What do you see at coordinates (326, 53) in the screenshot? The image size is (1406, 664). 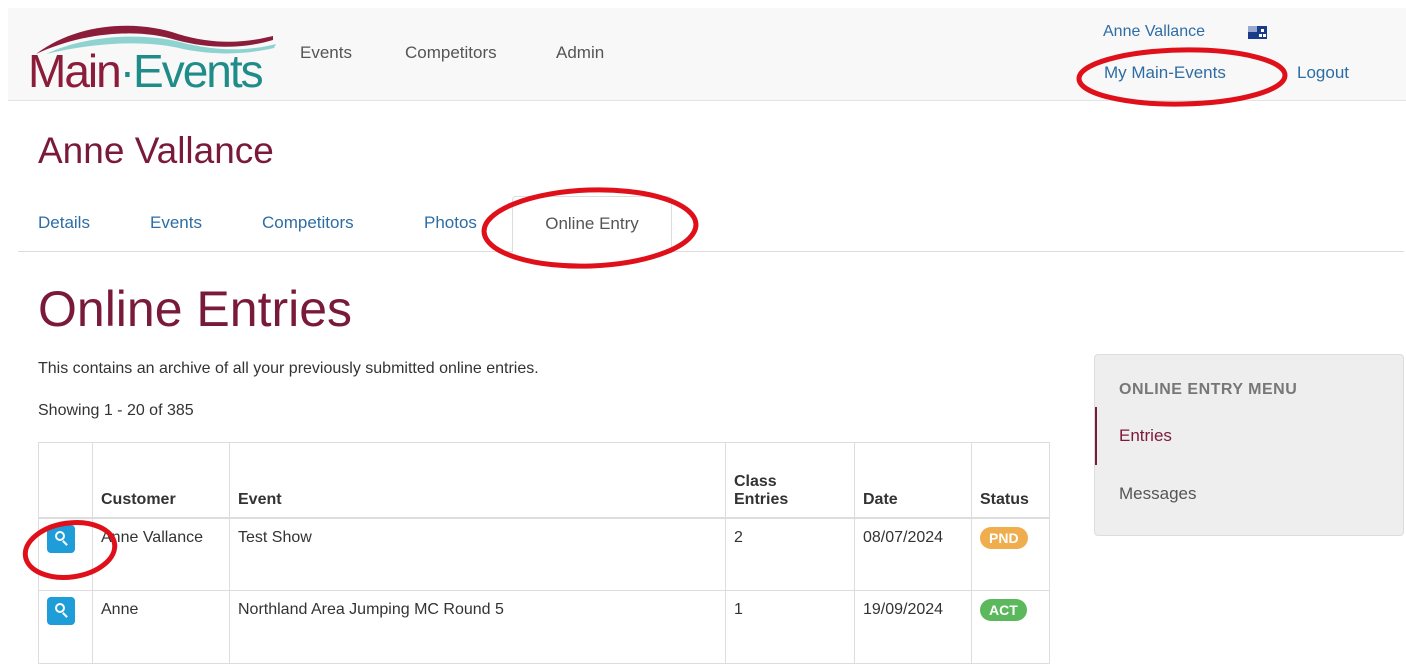 I see `nav-events: Events` at bounding box center [326, 53].